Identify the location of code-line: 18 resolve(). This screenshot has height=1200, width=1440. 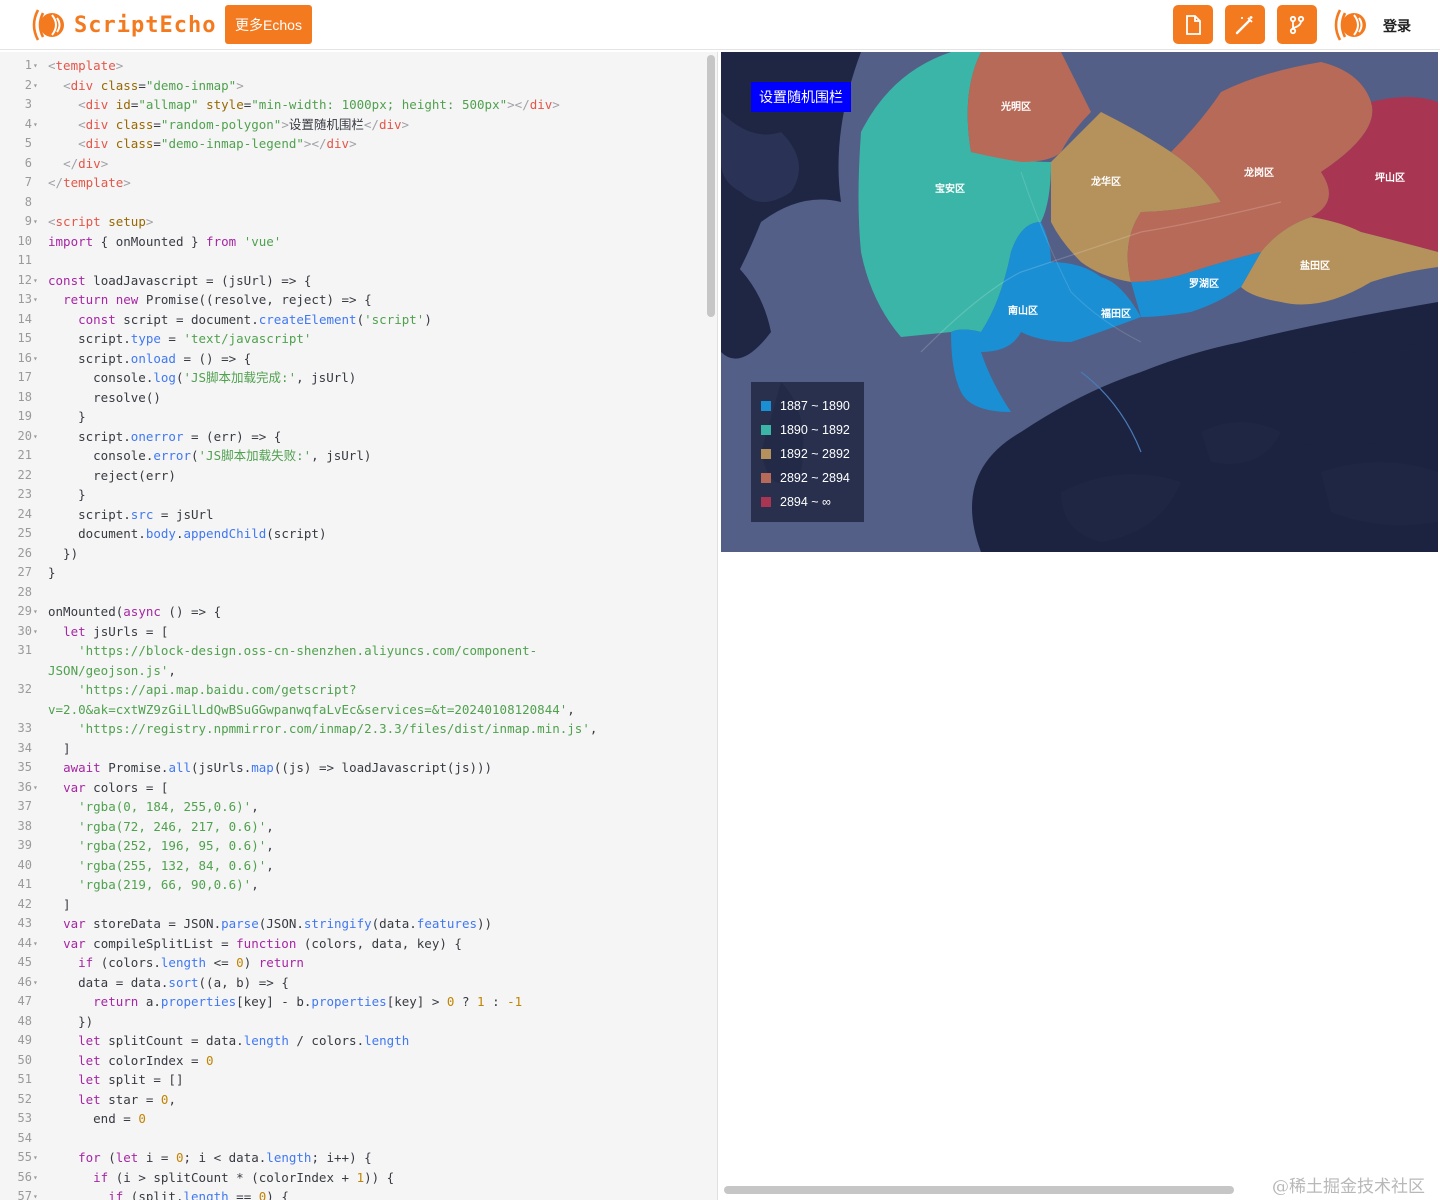
(350, 398).